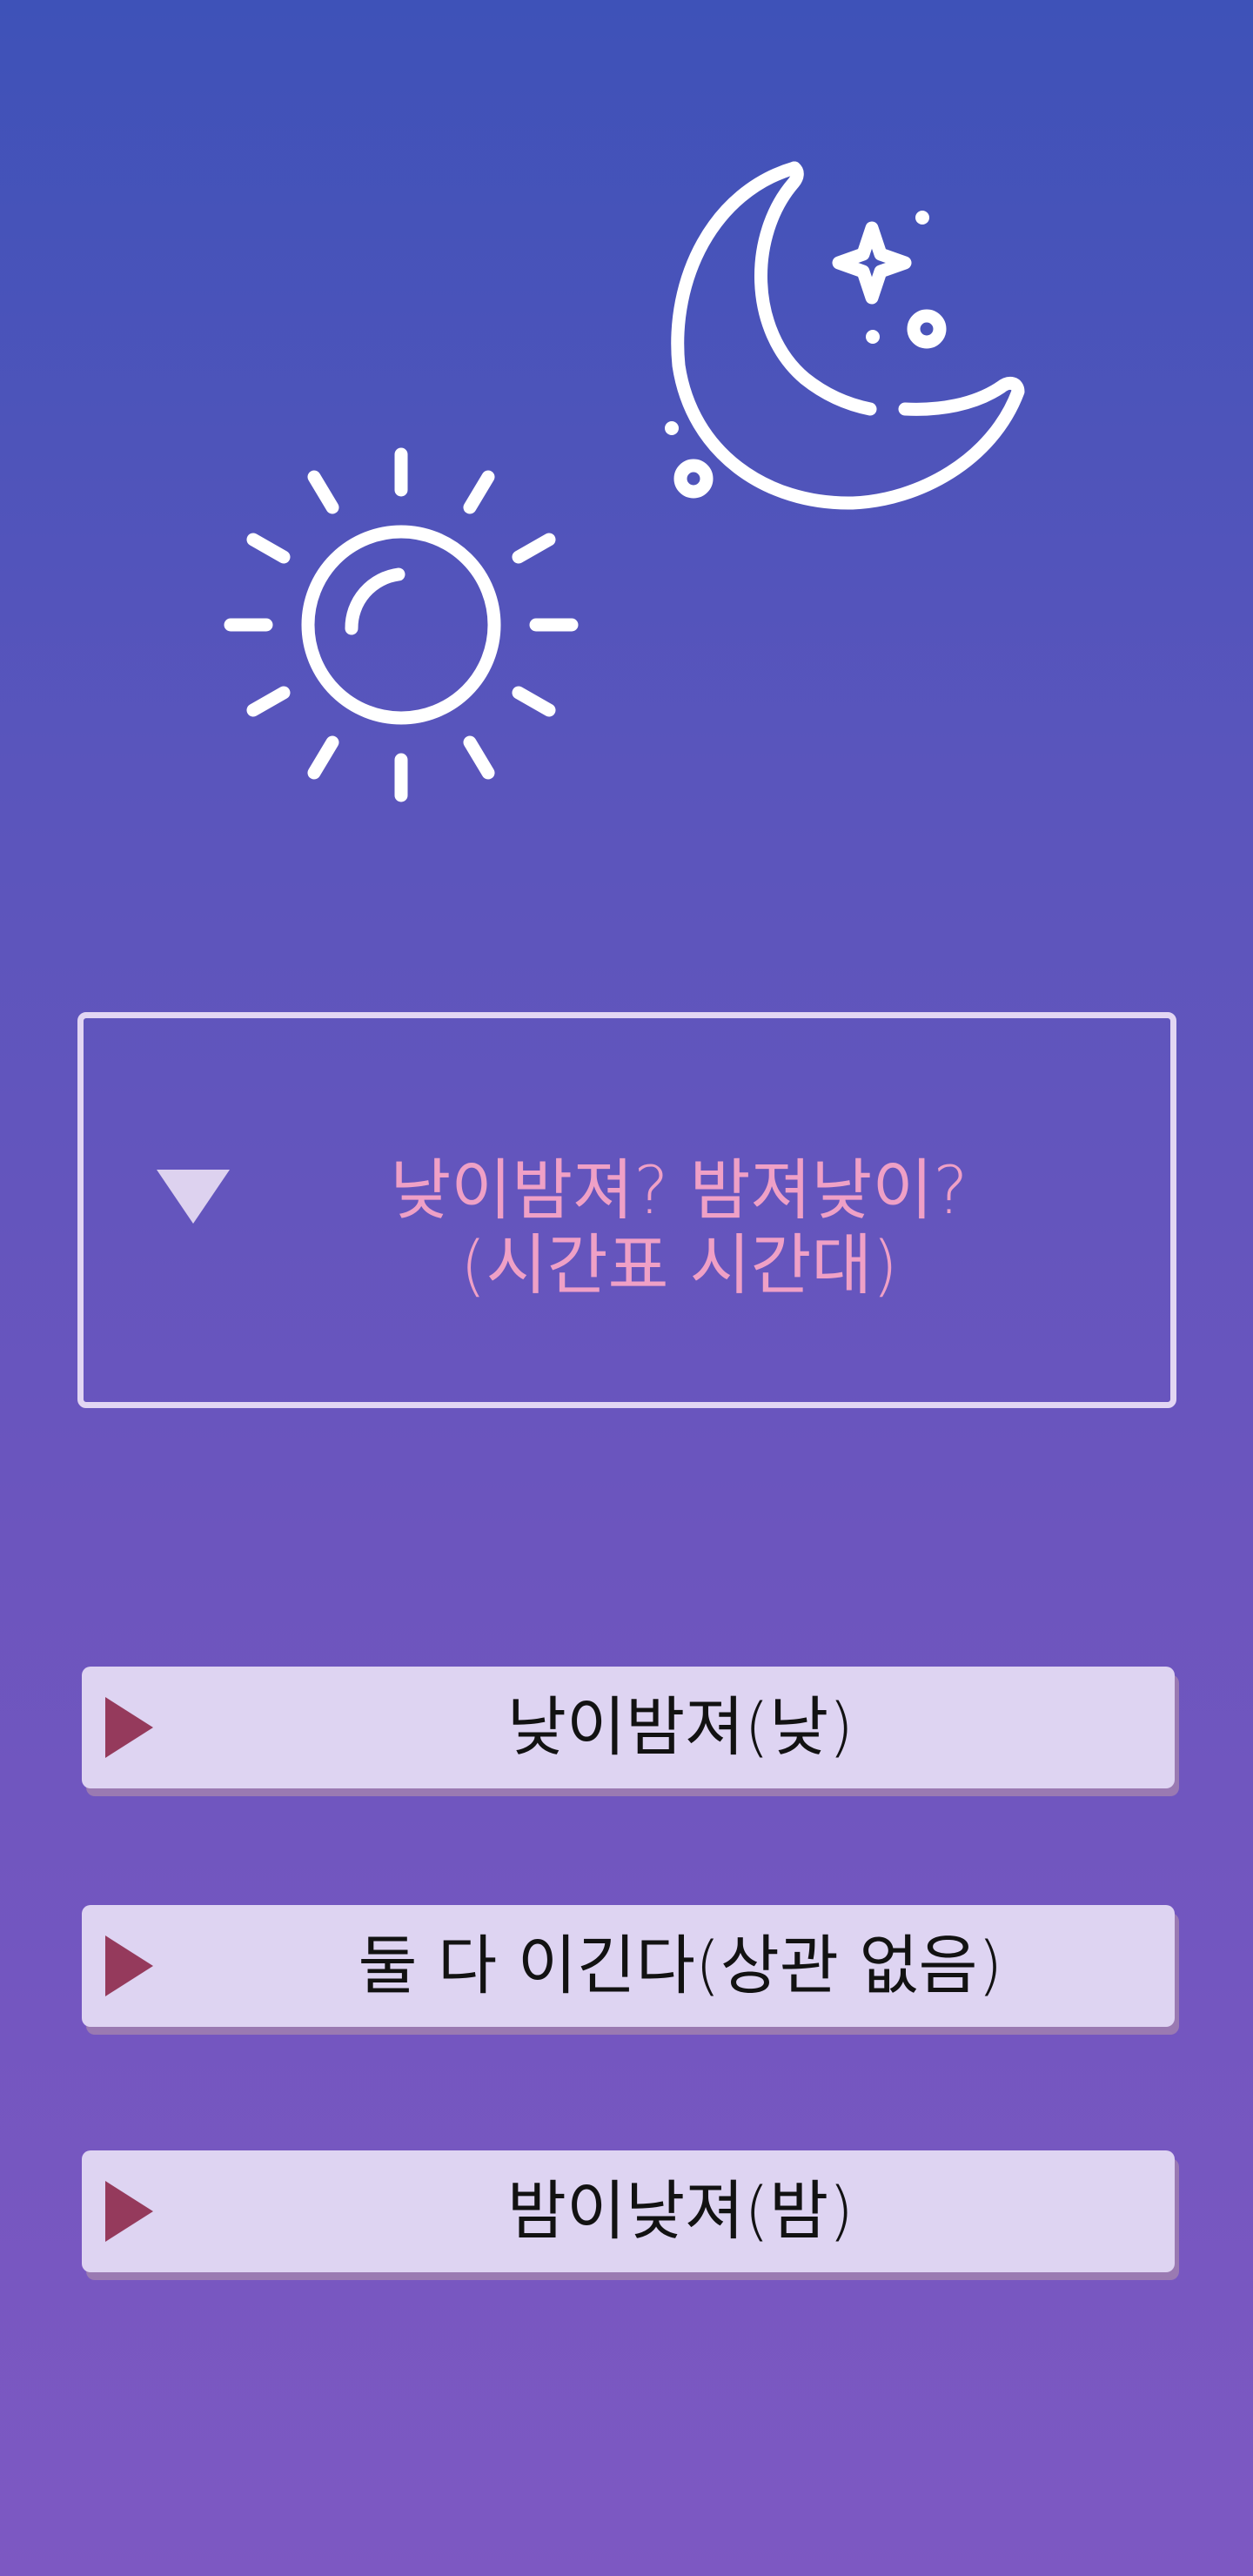 Image resolution: width=1253 pixels, height=2576 pixels. What do you see at coordinates (680, 1727) in the screenshot?
I see `option-label: 낮이밤져(낮)` at bounding box center [680, 1727].